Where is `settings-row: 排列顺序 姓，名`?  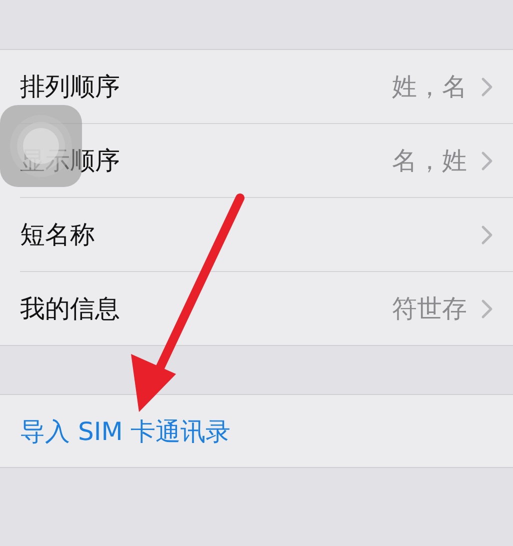
settings-row: 排列顺序 姓，名 is located at coordinates (266, 87).